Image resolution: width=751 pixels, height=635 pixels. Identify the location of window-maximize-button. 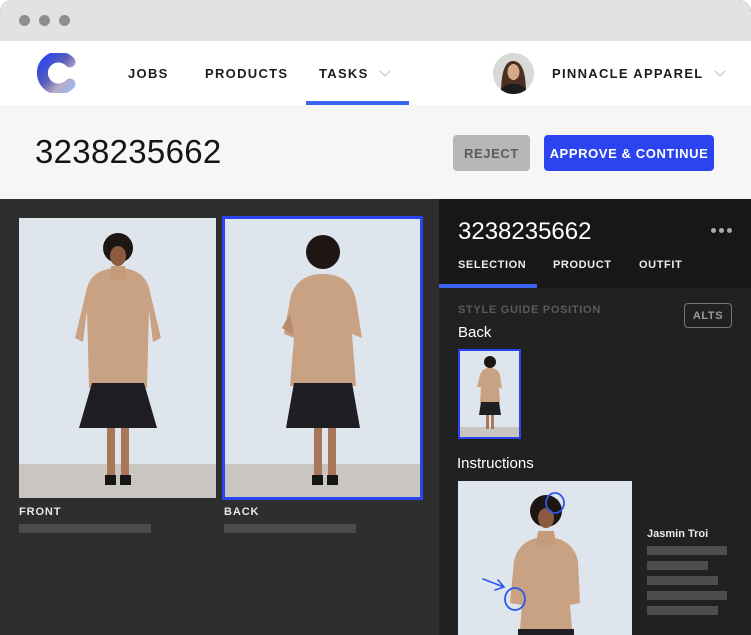
(64, 20).